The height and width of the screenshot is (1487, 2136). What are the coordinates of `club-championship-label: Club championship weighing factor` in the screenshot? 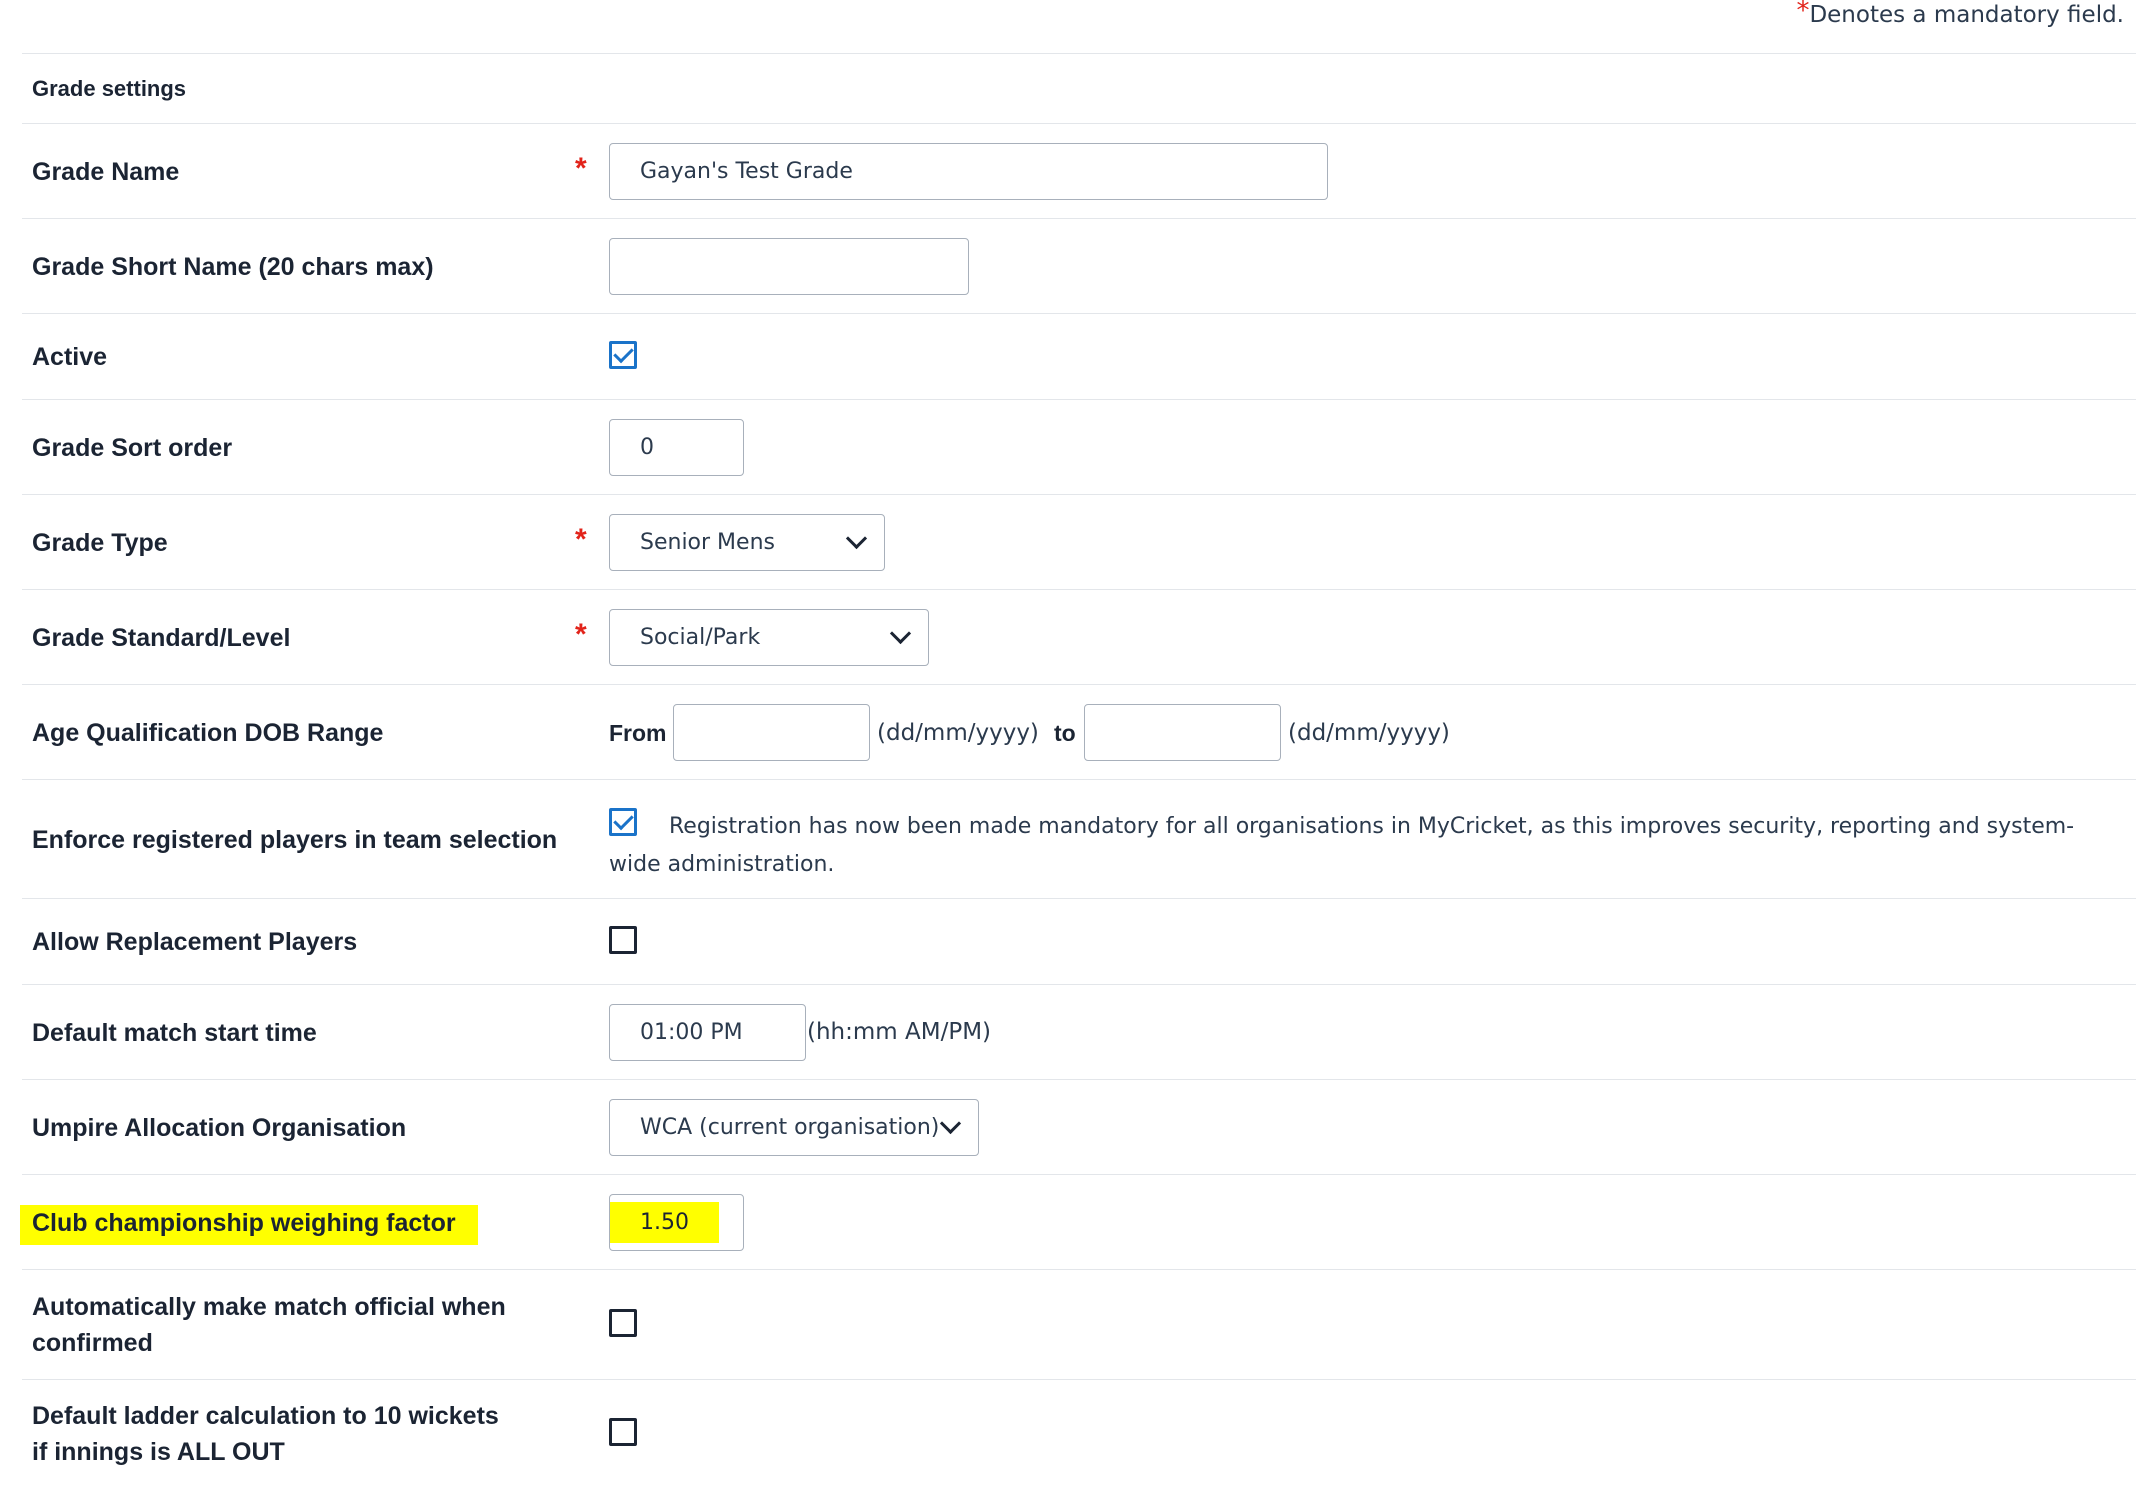 It's located at (249, 1225).